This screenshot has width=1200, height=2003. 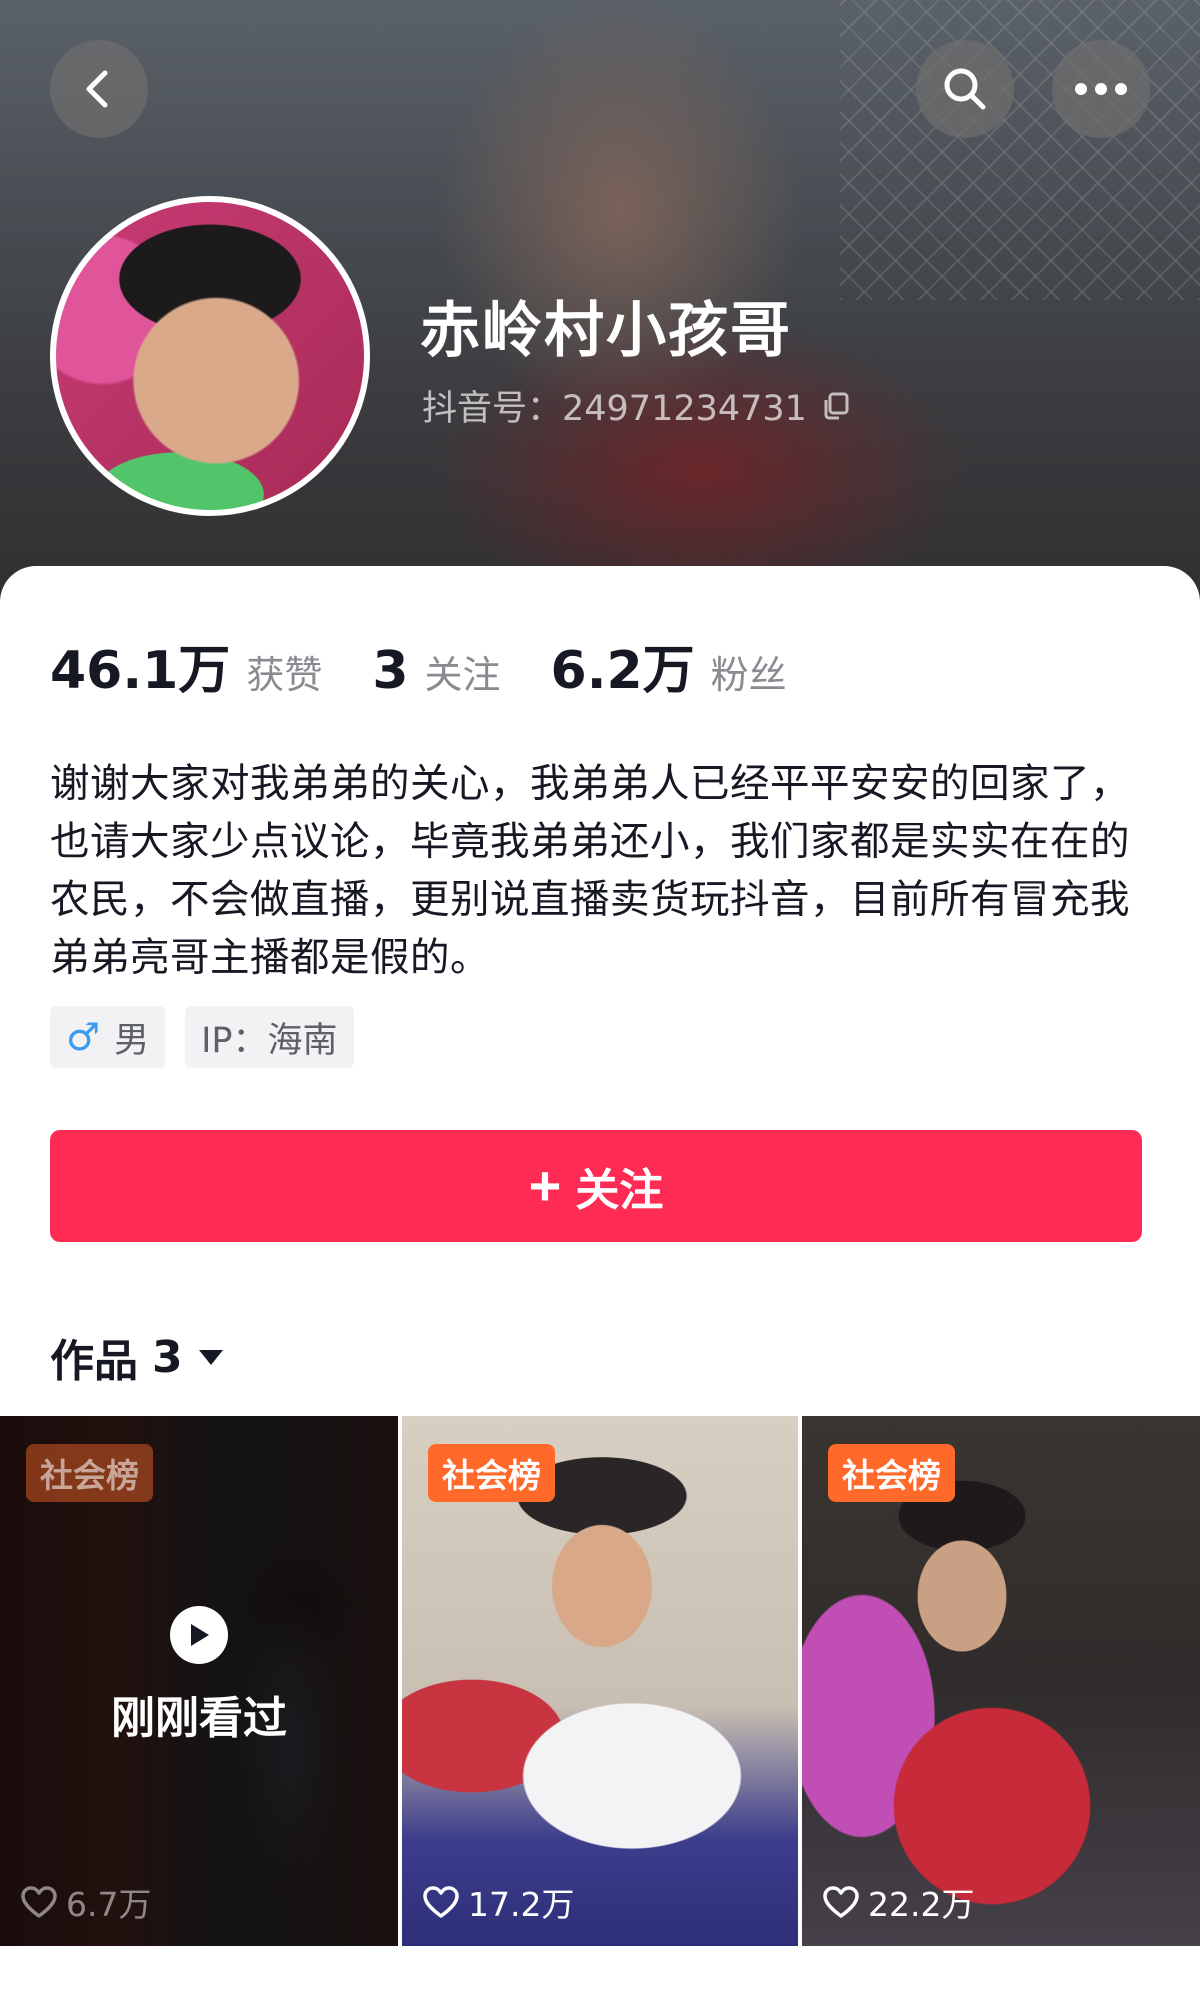 What do you see at coordinates (132, 1040) in the screenshot?
I see `gender-label: 男` at bounding box center [132, 1040].